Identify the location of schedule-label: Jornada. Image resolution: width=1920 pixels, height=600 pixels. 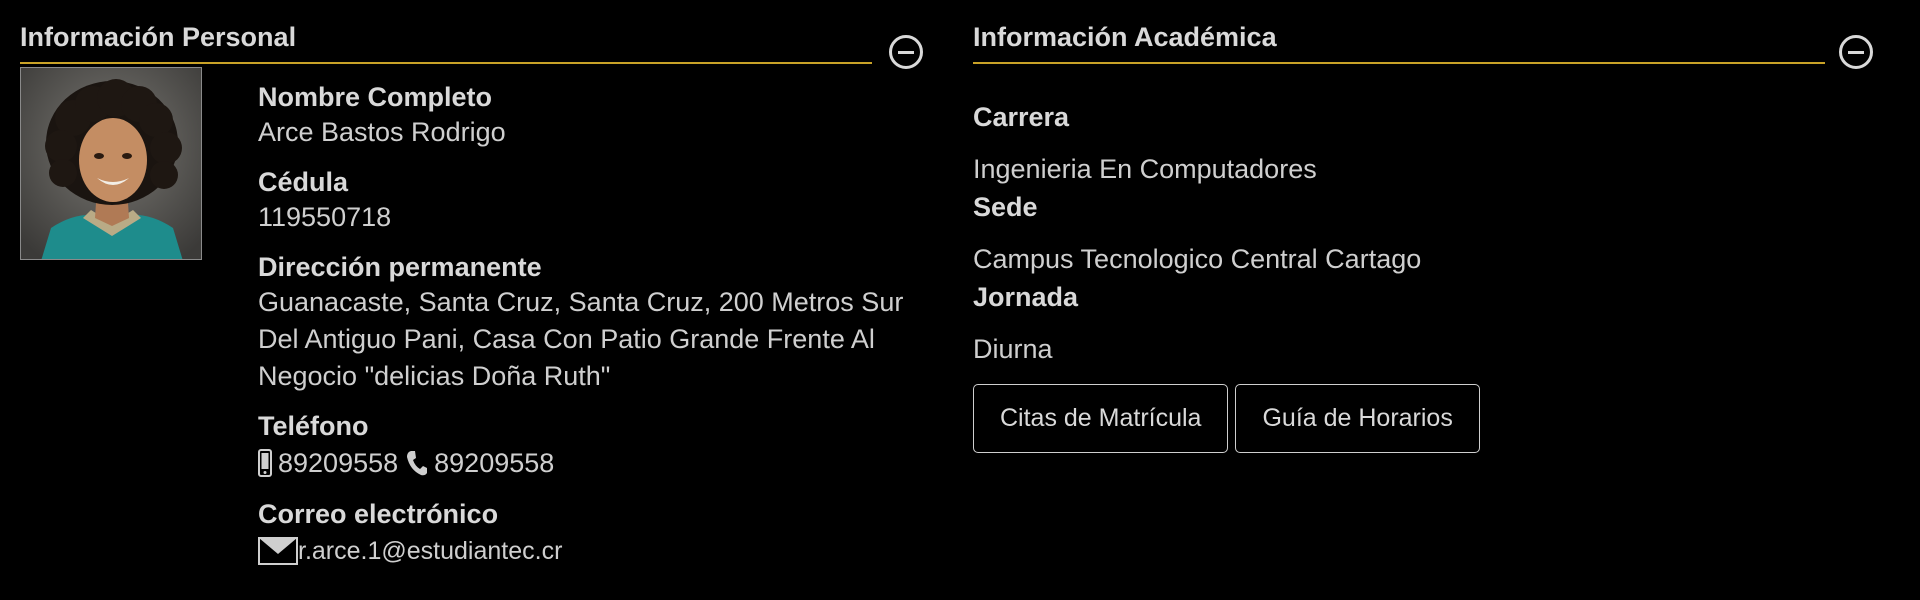
(1026, 297).